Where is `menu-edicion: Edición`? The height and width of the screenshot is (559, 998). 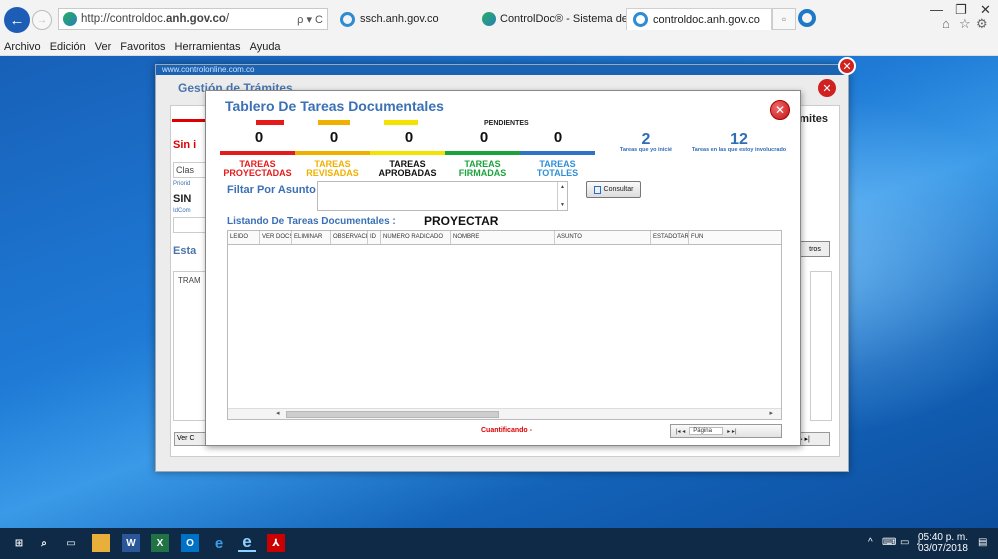
menu-edicion: Edición is located at coordinates (68, 47).